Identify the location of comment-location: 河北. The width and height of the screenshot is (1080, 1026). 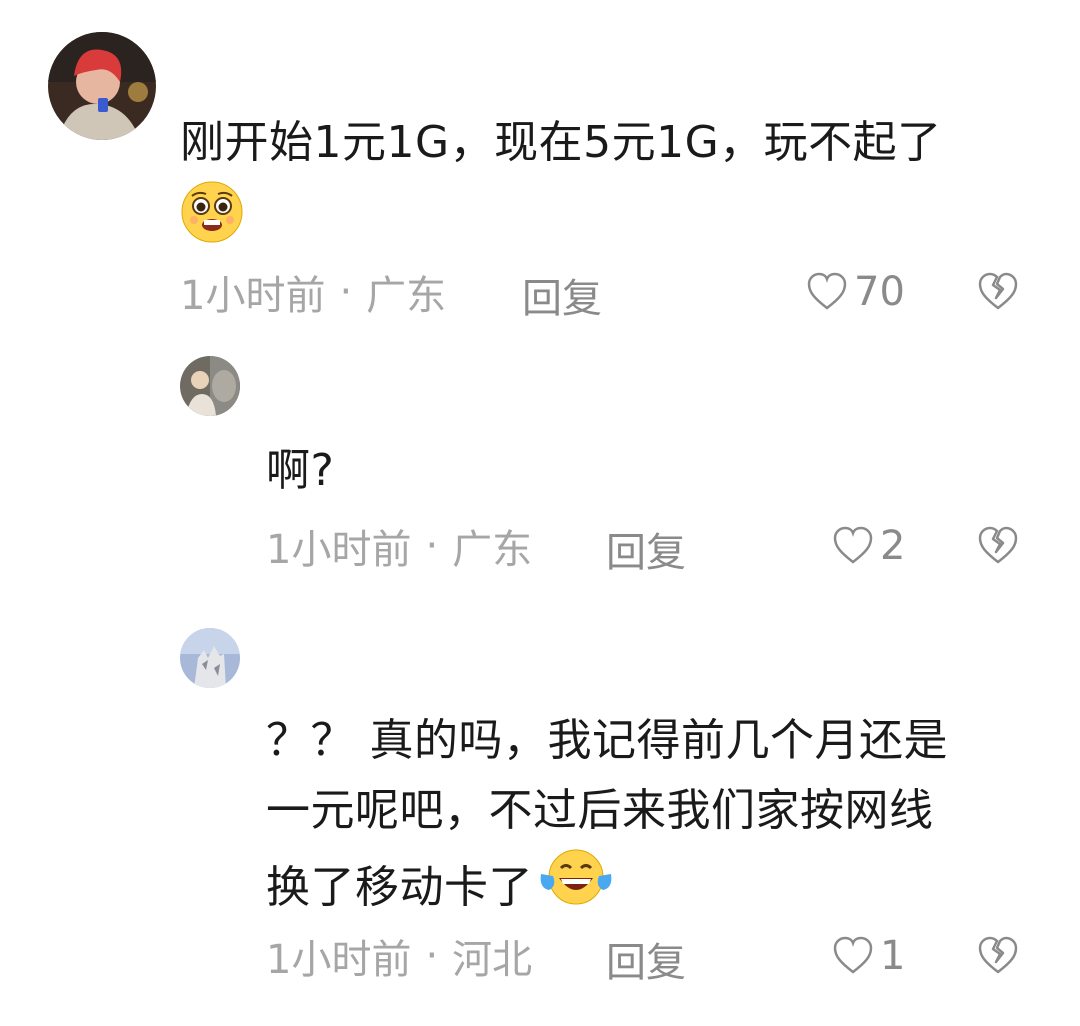
(492, 960).